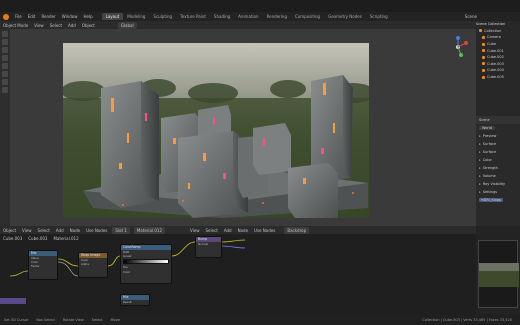 The height and width of the screenshot is (325, 520). Describe the element at coordinates (491, 24) in the screenshot. I see `outliner-title: Scene Collection` at that location.